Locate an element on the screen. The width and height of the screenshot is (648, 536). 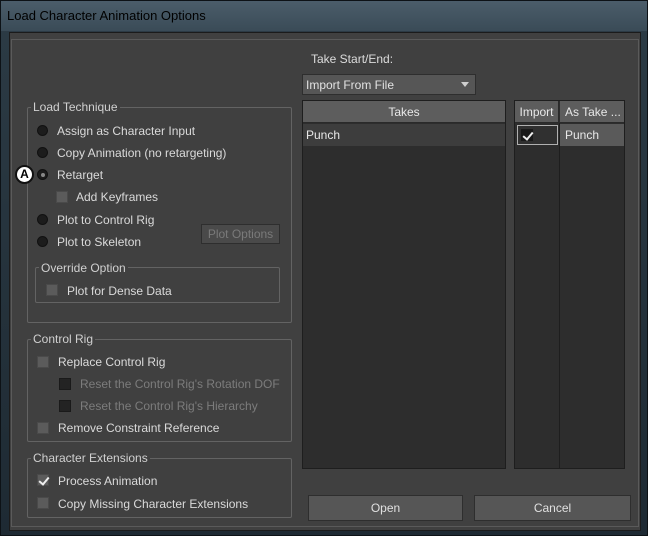
take-start-end-value: Import From File is located at coordinates (350, 85).